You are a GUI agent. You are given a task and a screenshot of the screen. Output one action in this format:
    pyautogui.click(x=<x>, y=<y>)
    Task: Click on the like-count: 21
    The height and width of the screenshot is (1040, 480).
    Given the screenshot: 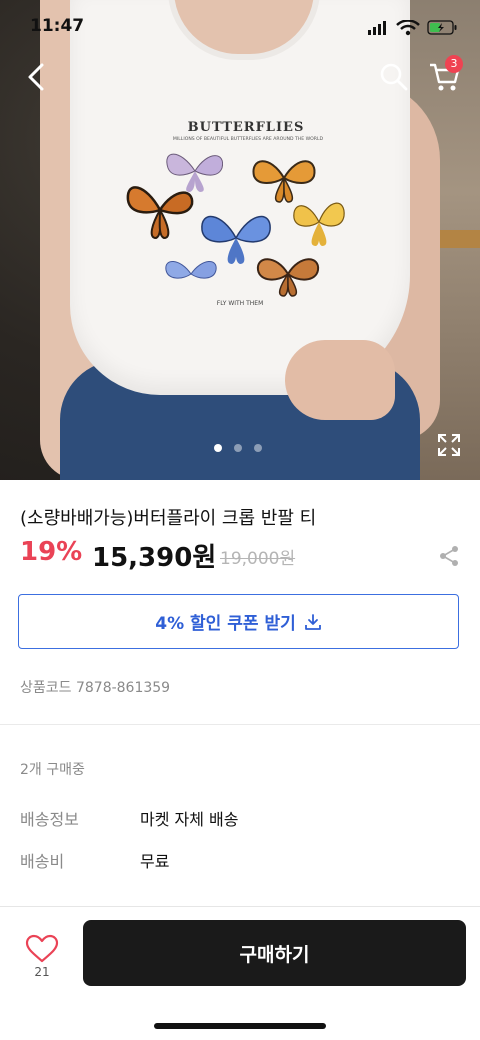 What is the action you would take?
    pyautogui.click(x=42, y=972)
    